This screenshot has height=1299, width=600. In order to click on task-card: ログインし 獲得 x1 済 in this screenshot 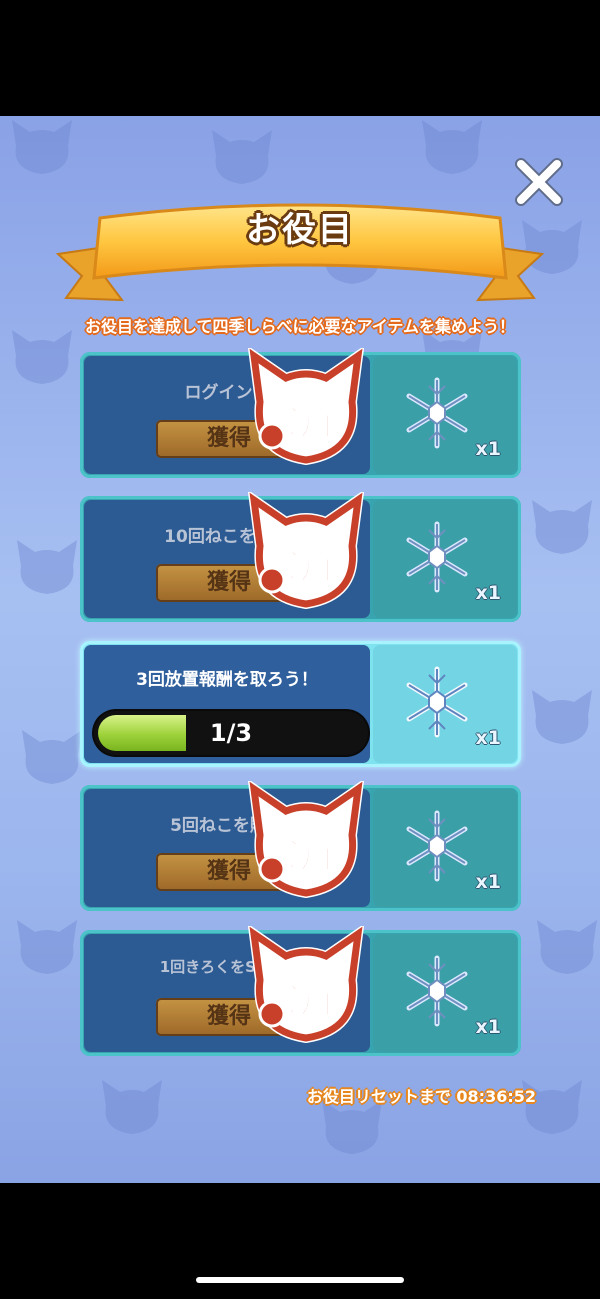, I will do `click(300, 413)`.